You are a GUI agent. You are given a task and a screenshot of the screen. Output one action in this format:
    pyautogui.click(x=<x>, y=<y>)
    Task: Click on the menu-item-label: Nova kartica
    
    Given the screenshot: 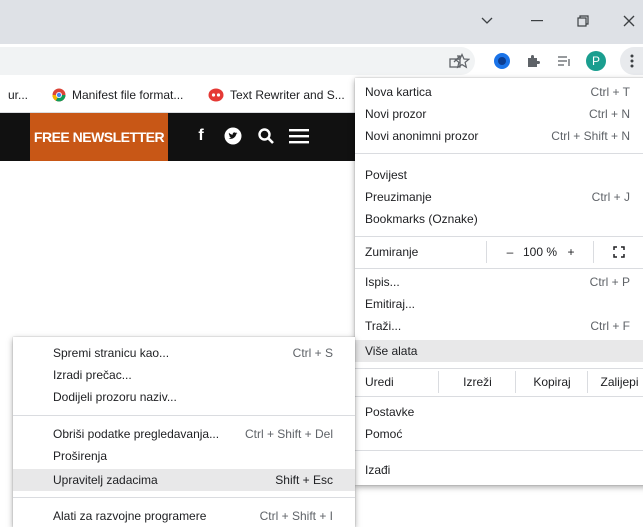 What is the action you would take?
    pyautogui.click(x=398, y=92)
    